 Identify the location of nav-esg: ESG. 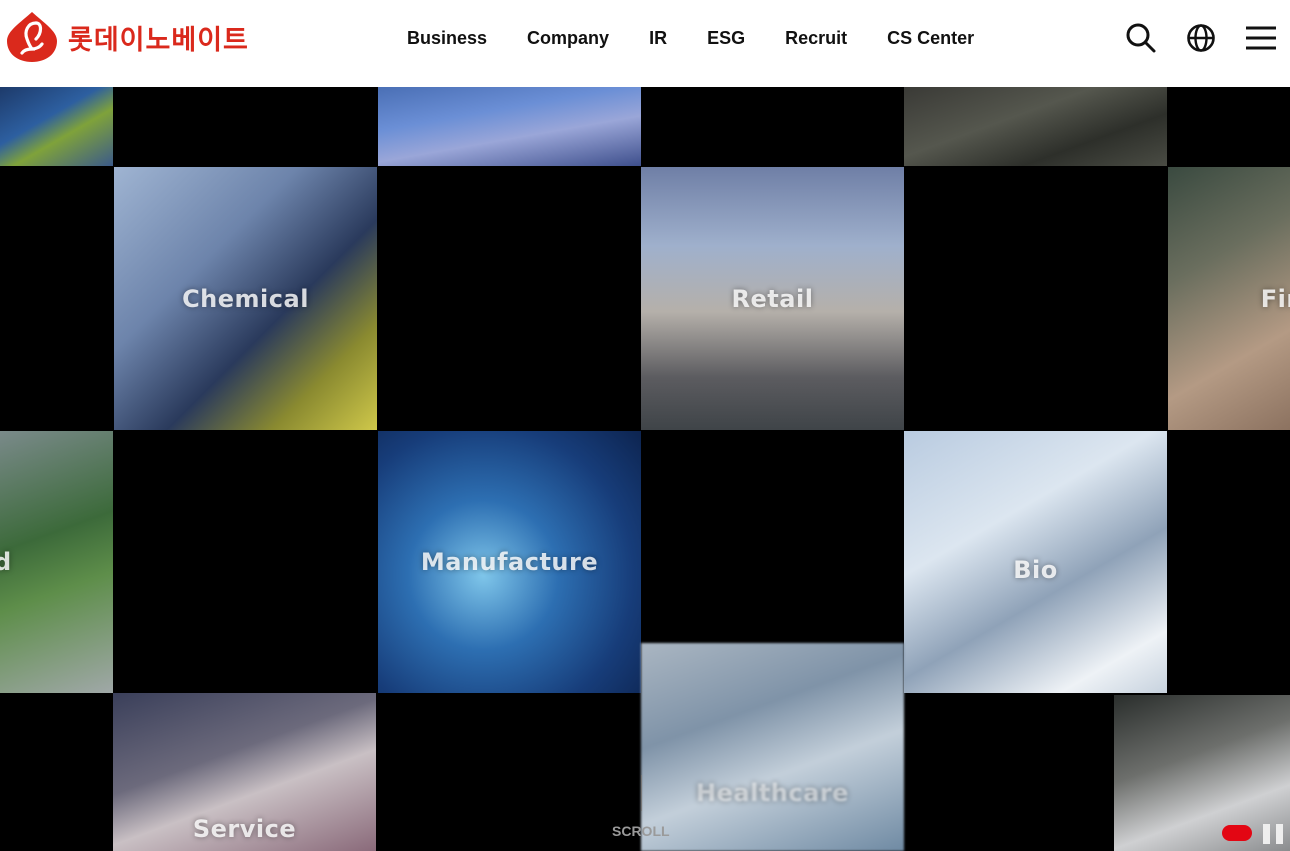
(726, 38).